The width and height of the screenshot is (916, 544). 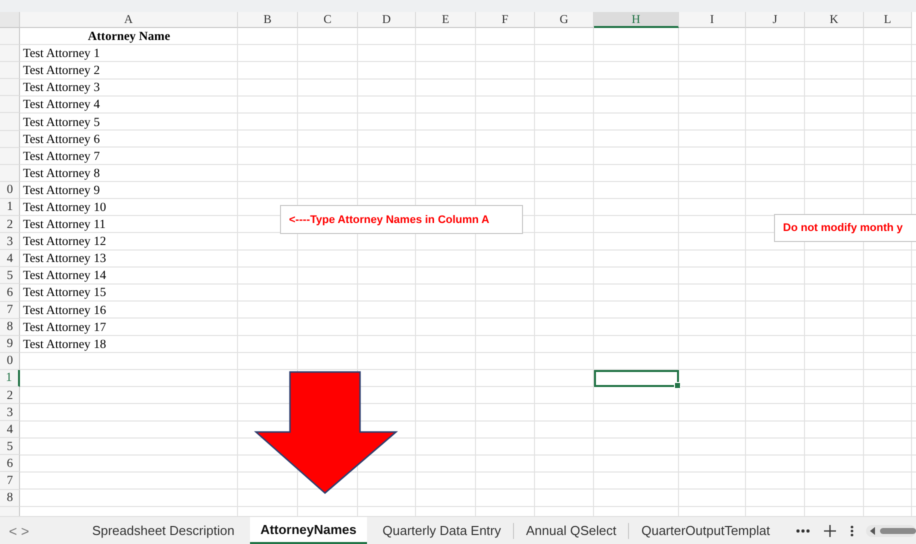 What do you see at coordinates (803, 530) in the screenshot?
I see `more-icon` at bounding box center [803, 530].